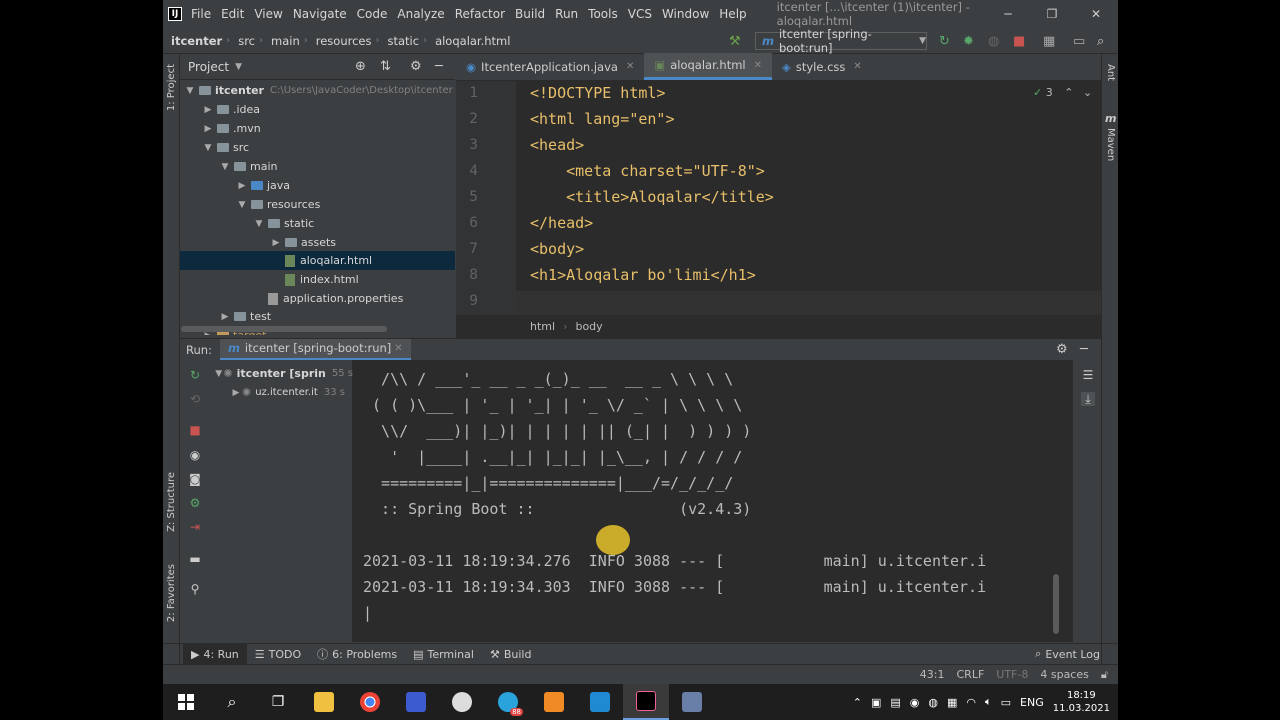 This screenshot has height=720, width=1280. Describe the element at coordinates (1087, 92) in the screenshot. I see `chevron-down-icon: ⌄` at that location.